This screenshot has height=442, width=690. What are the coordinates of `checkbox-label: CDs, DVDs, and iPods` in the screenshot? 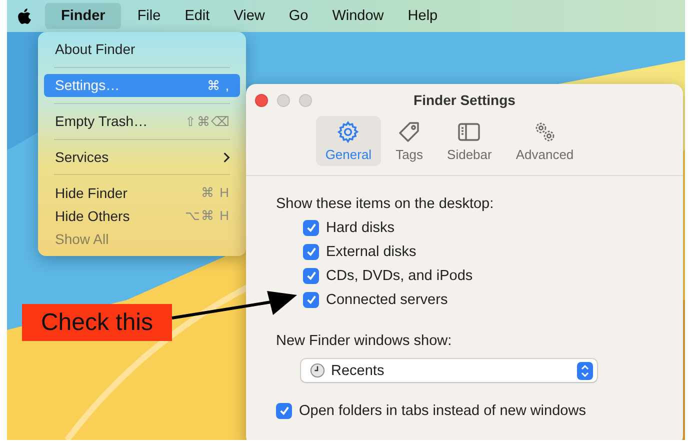 It's located at (399, 276).